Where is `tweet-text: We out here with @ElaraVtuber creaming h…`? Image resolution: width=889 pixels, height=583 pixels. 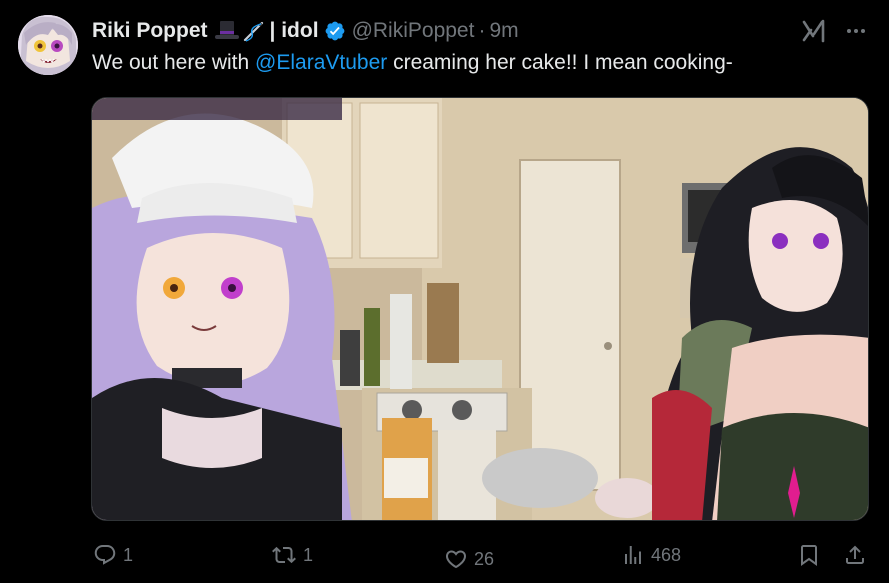 tweet-text: We out here with @ElaraVtuber creaming h… is located at coordinates (412, 63).